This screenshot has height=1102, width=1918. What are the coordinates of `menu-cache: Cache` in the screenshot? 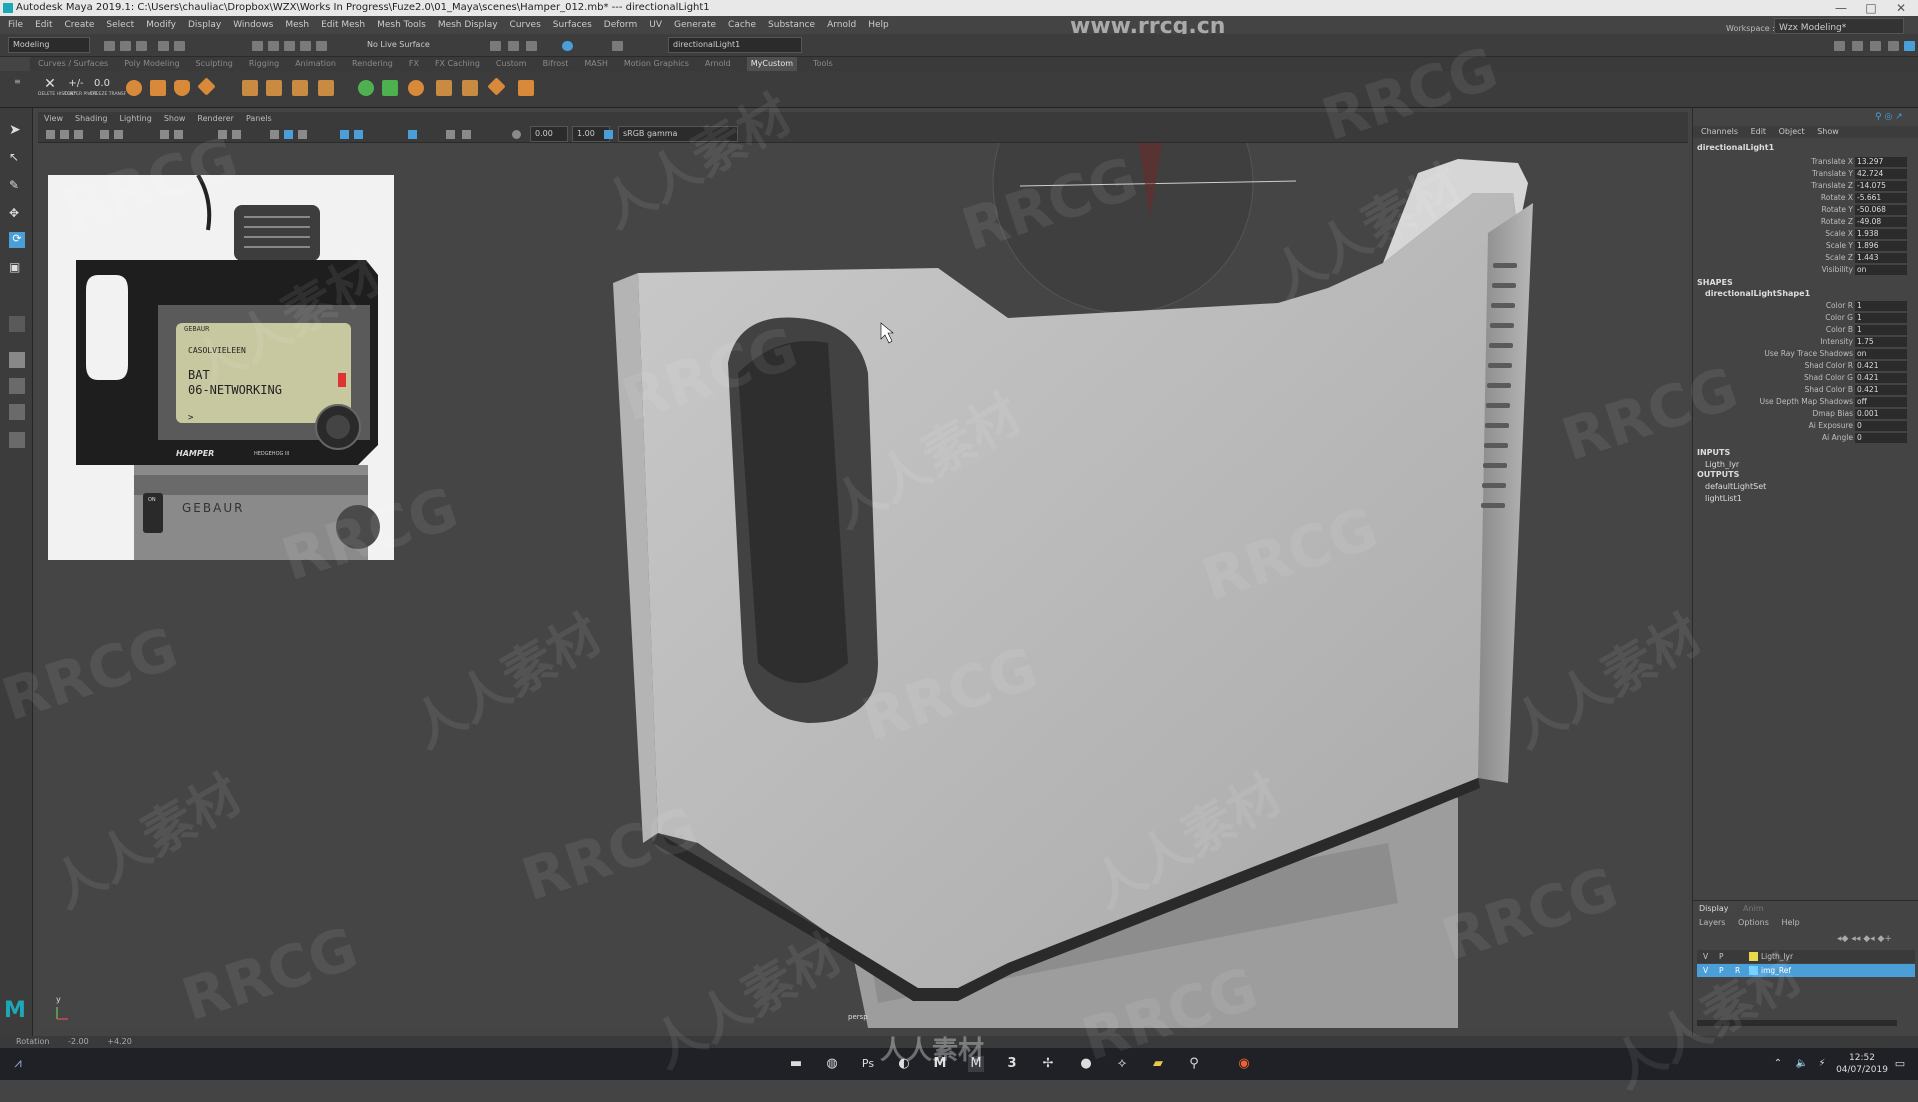 It's located at (742, 25).